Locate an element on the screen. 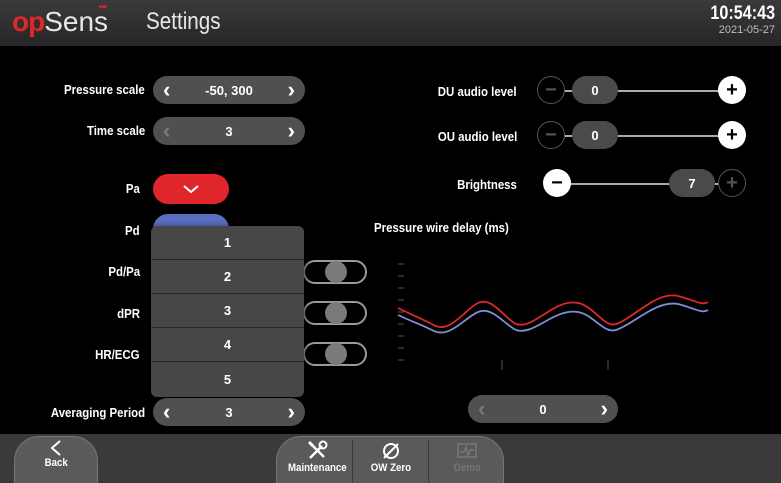 The height and width of the screenshot is (483, 781). averaging-period-value: 3 is located at coordinates (229, 412).